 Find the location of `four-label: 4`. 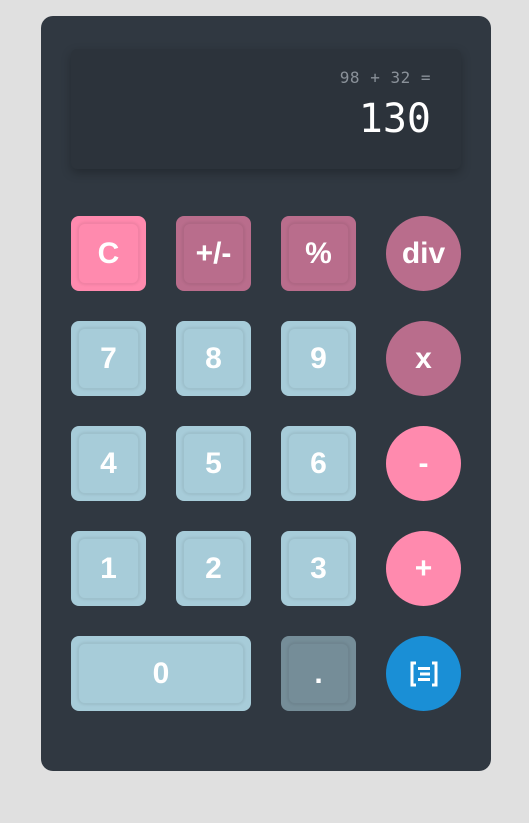

four-label: 4 is located at coordinates (108, 463).